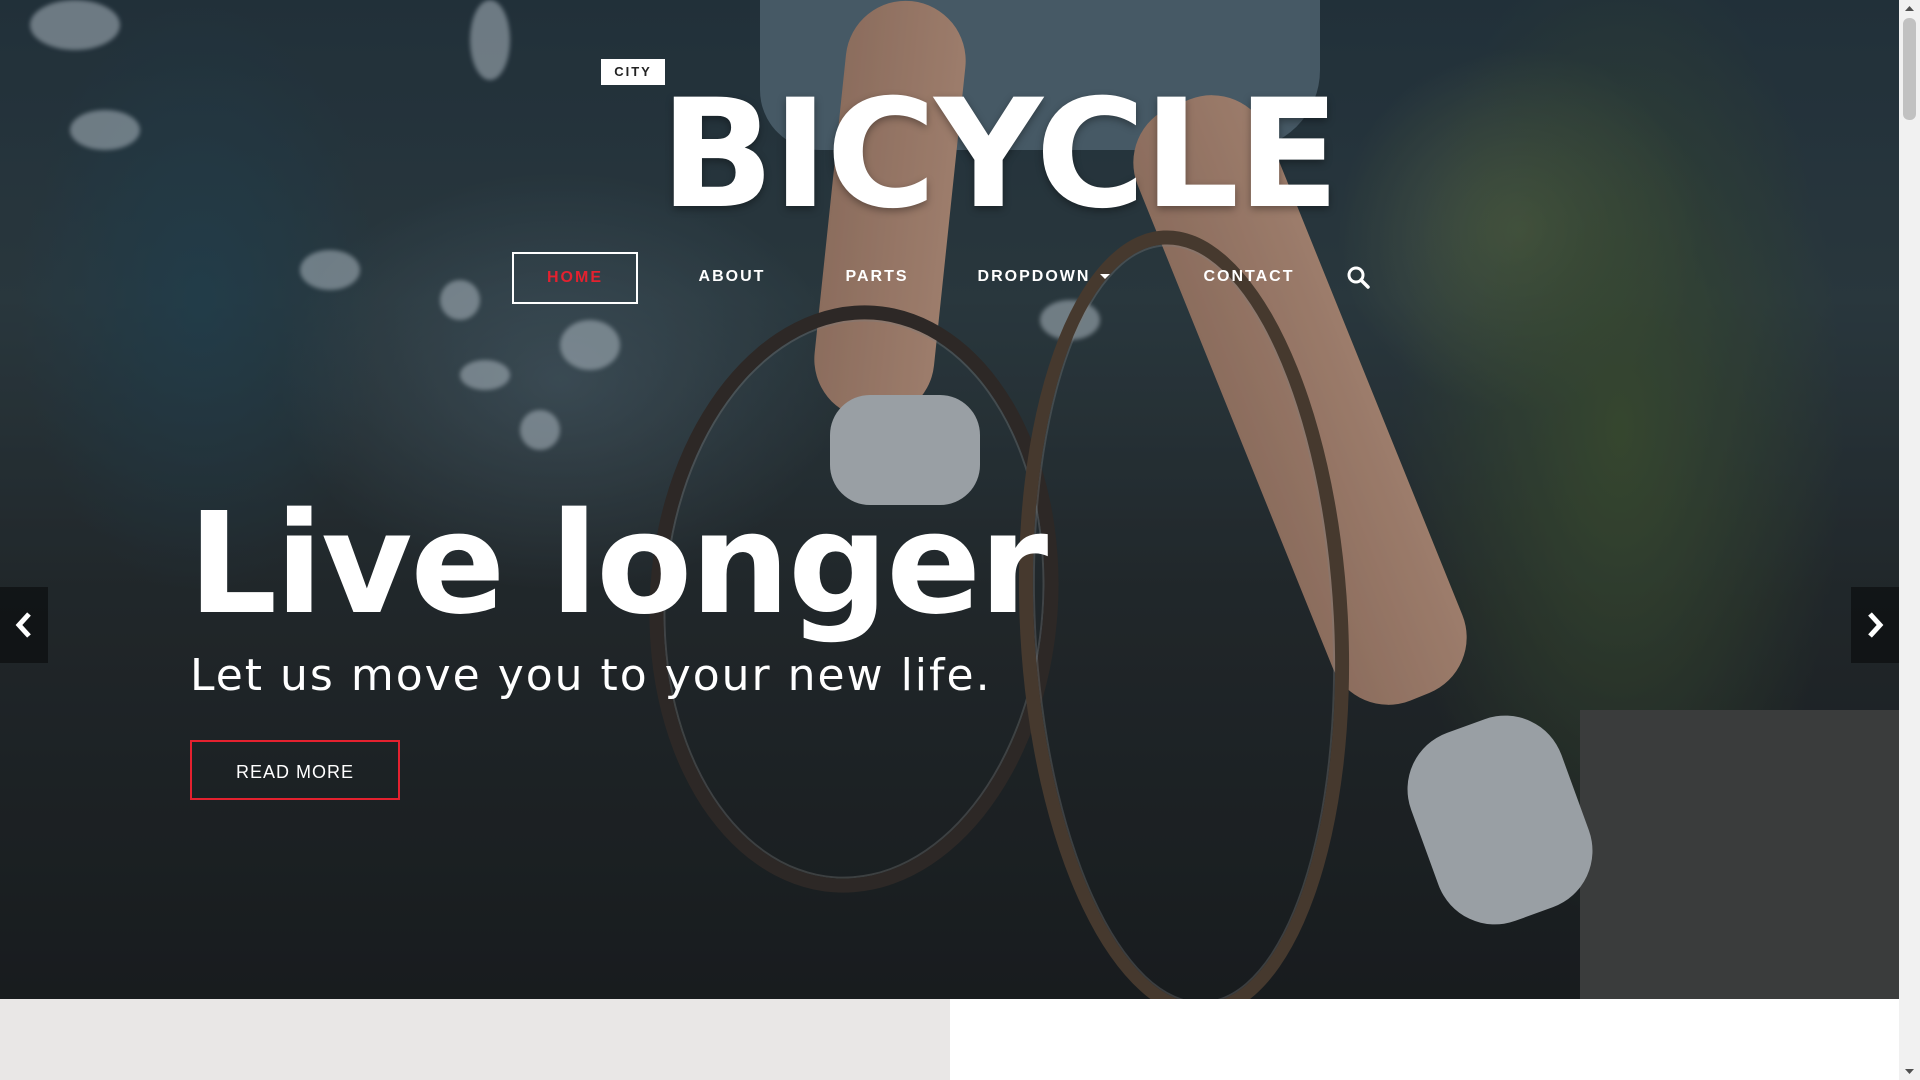 Image resolution: width=1920 pixels, height=1080 pixels. Describe the element at coordinates (633, 72) in the screenshot. I see `brand-tag: CITY` at that location.